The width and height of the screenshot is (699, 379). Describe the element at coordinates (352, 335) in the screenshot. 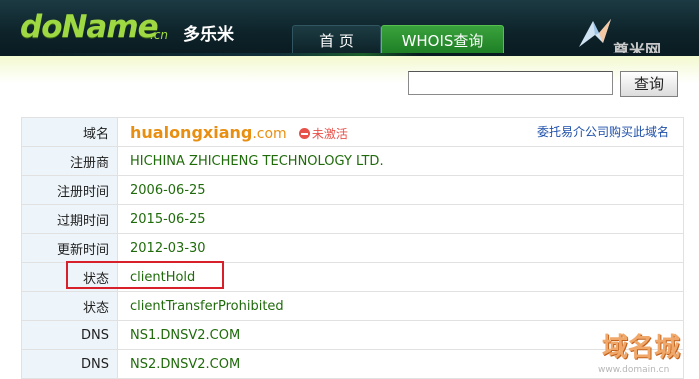

I see `table-row: DNS NS1.DNSV2.COM` at that location.